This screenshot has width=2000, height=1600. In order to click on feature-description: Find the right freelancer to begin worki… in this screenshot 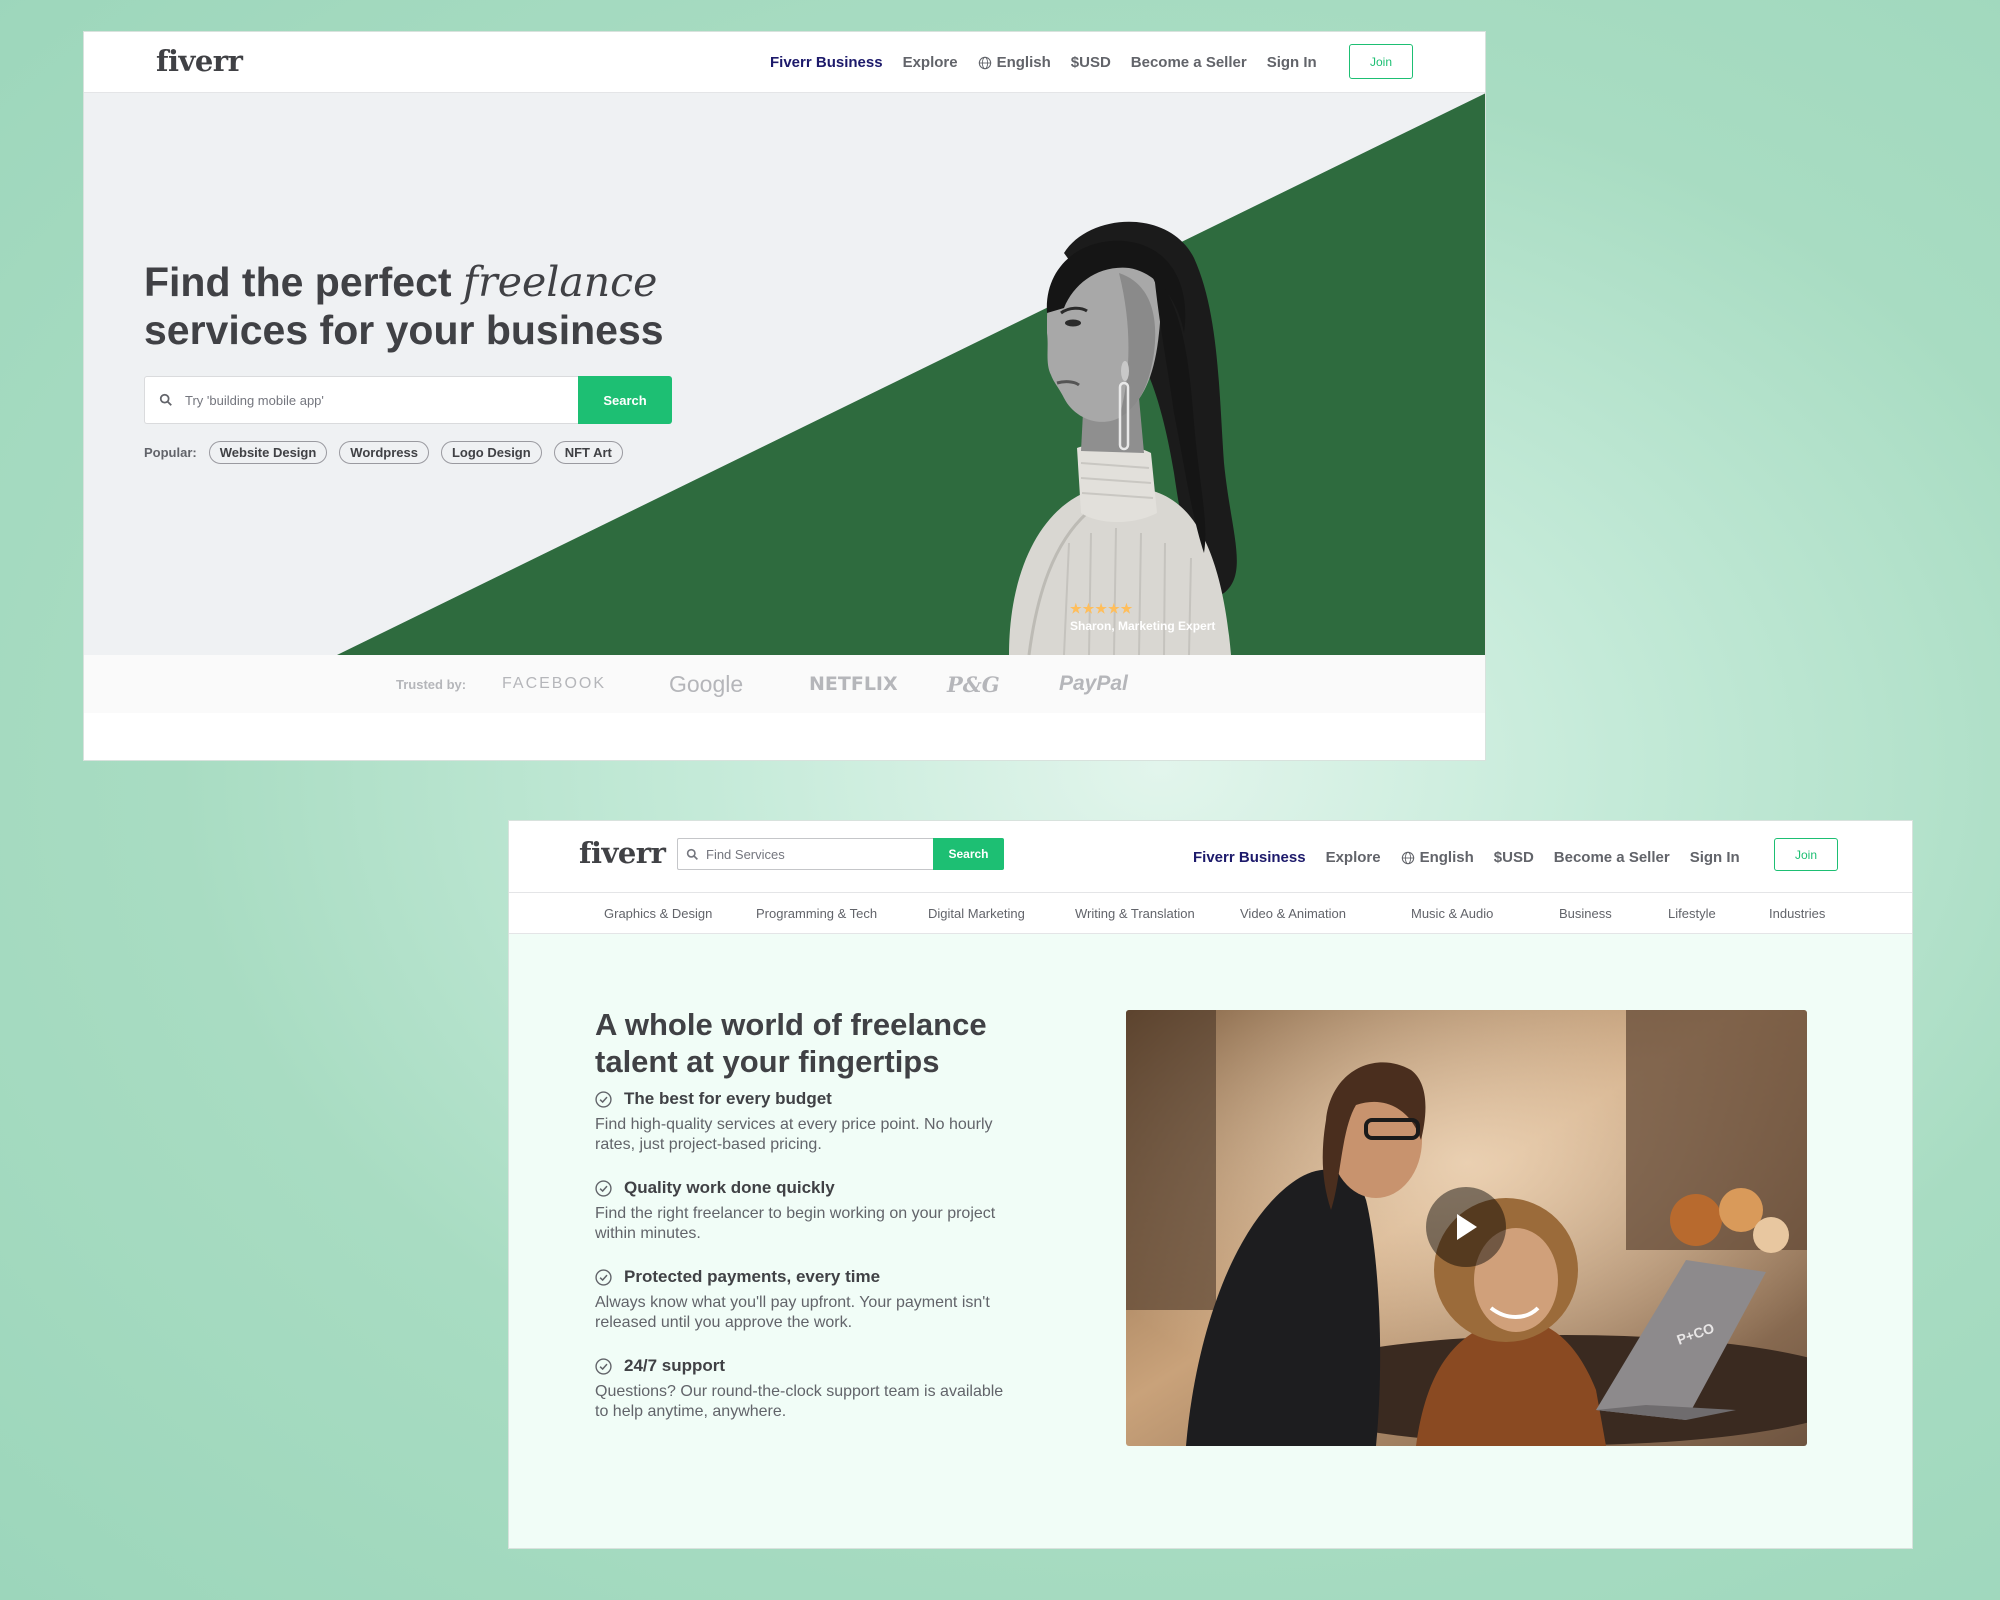, I will do `click(795, 1223)`.